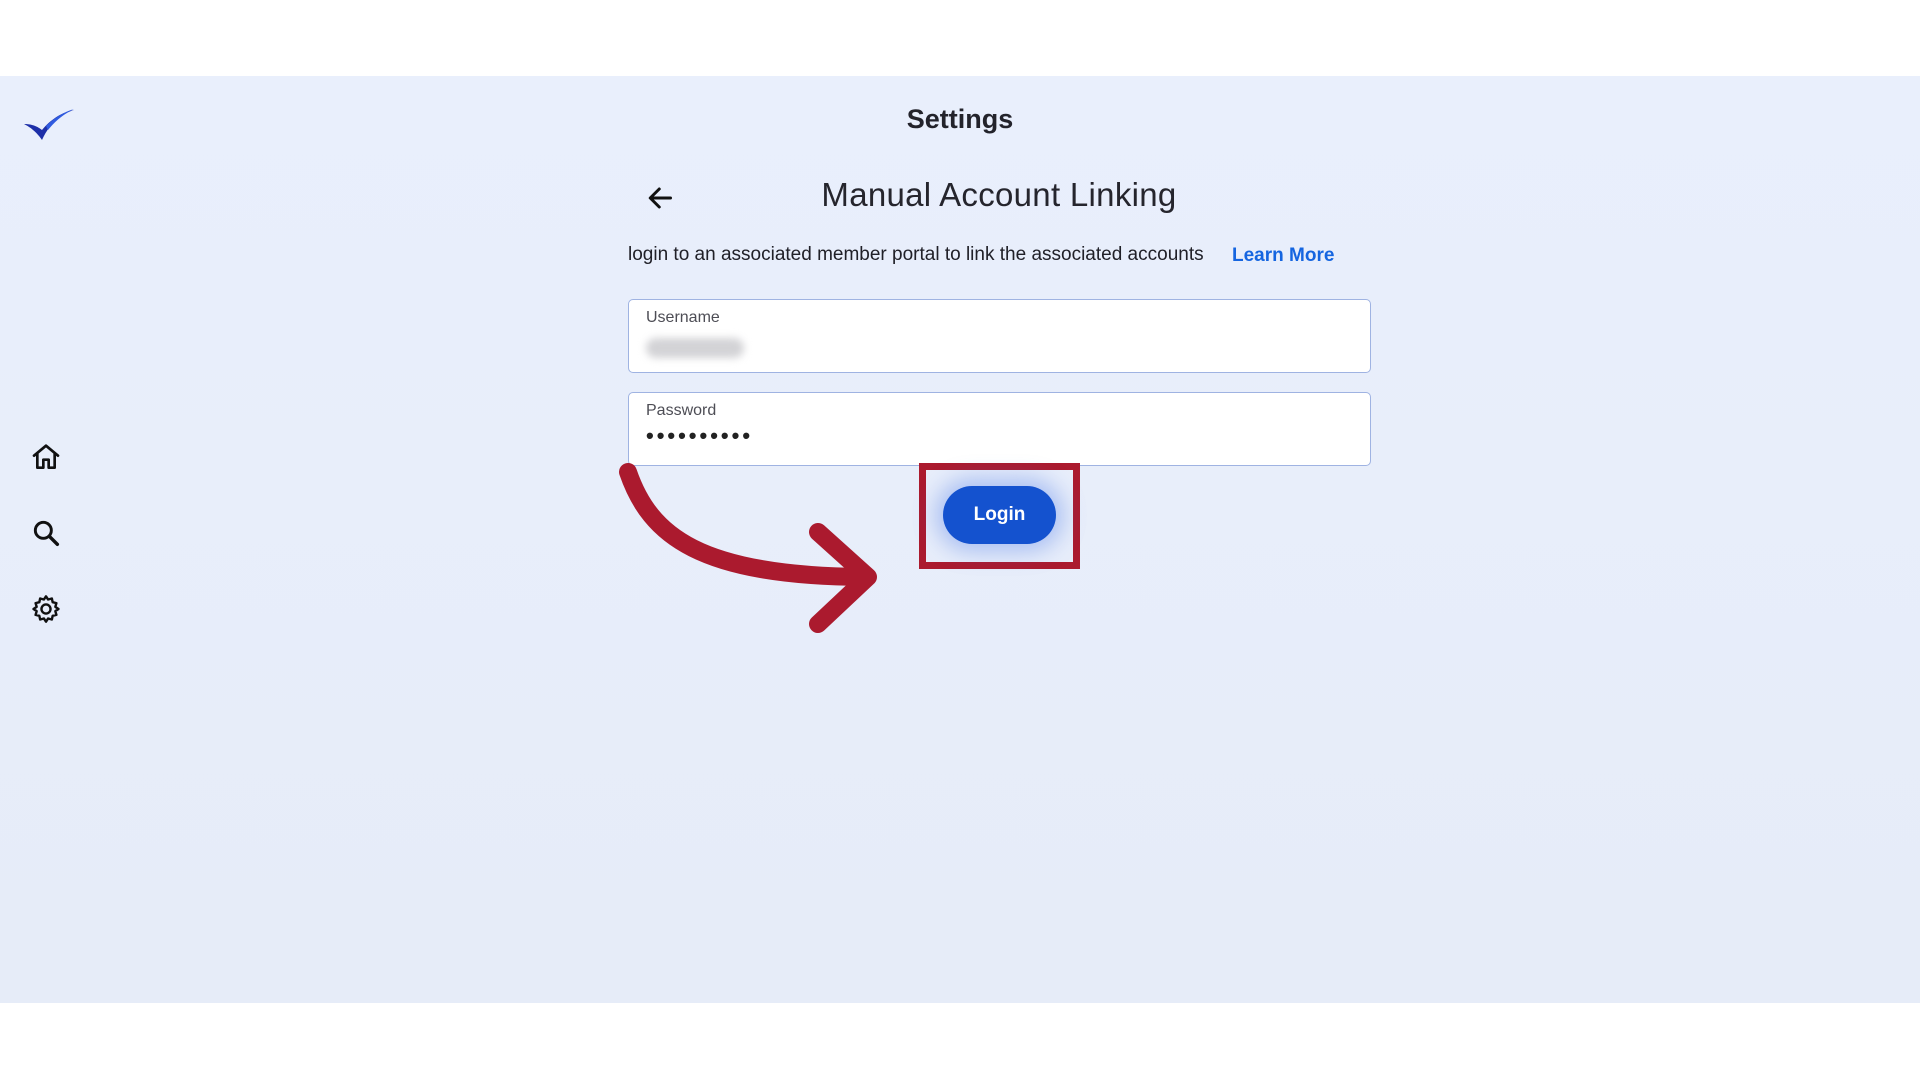 Image resolution: width=1920 pixels, height=1080 pixels. I want to click on learn-more-link: Learn More, so click(1283, 256).